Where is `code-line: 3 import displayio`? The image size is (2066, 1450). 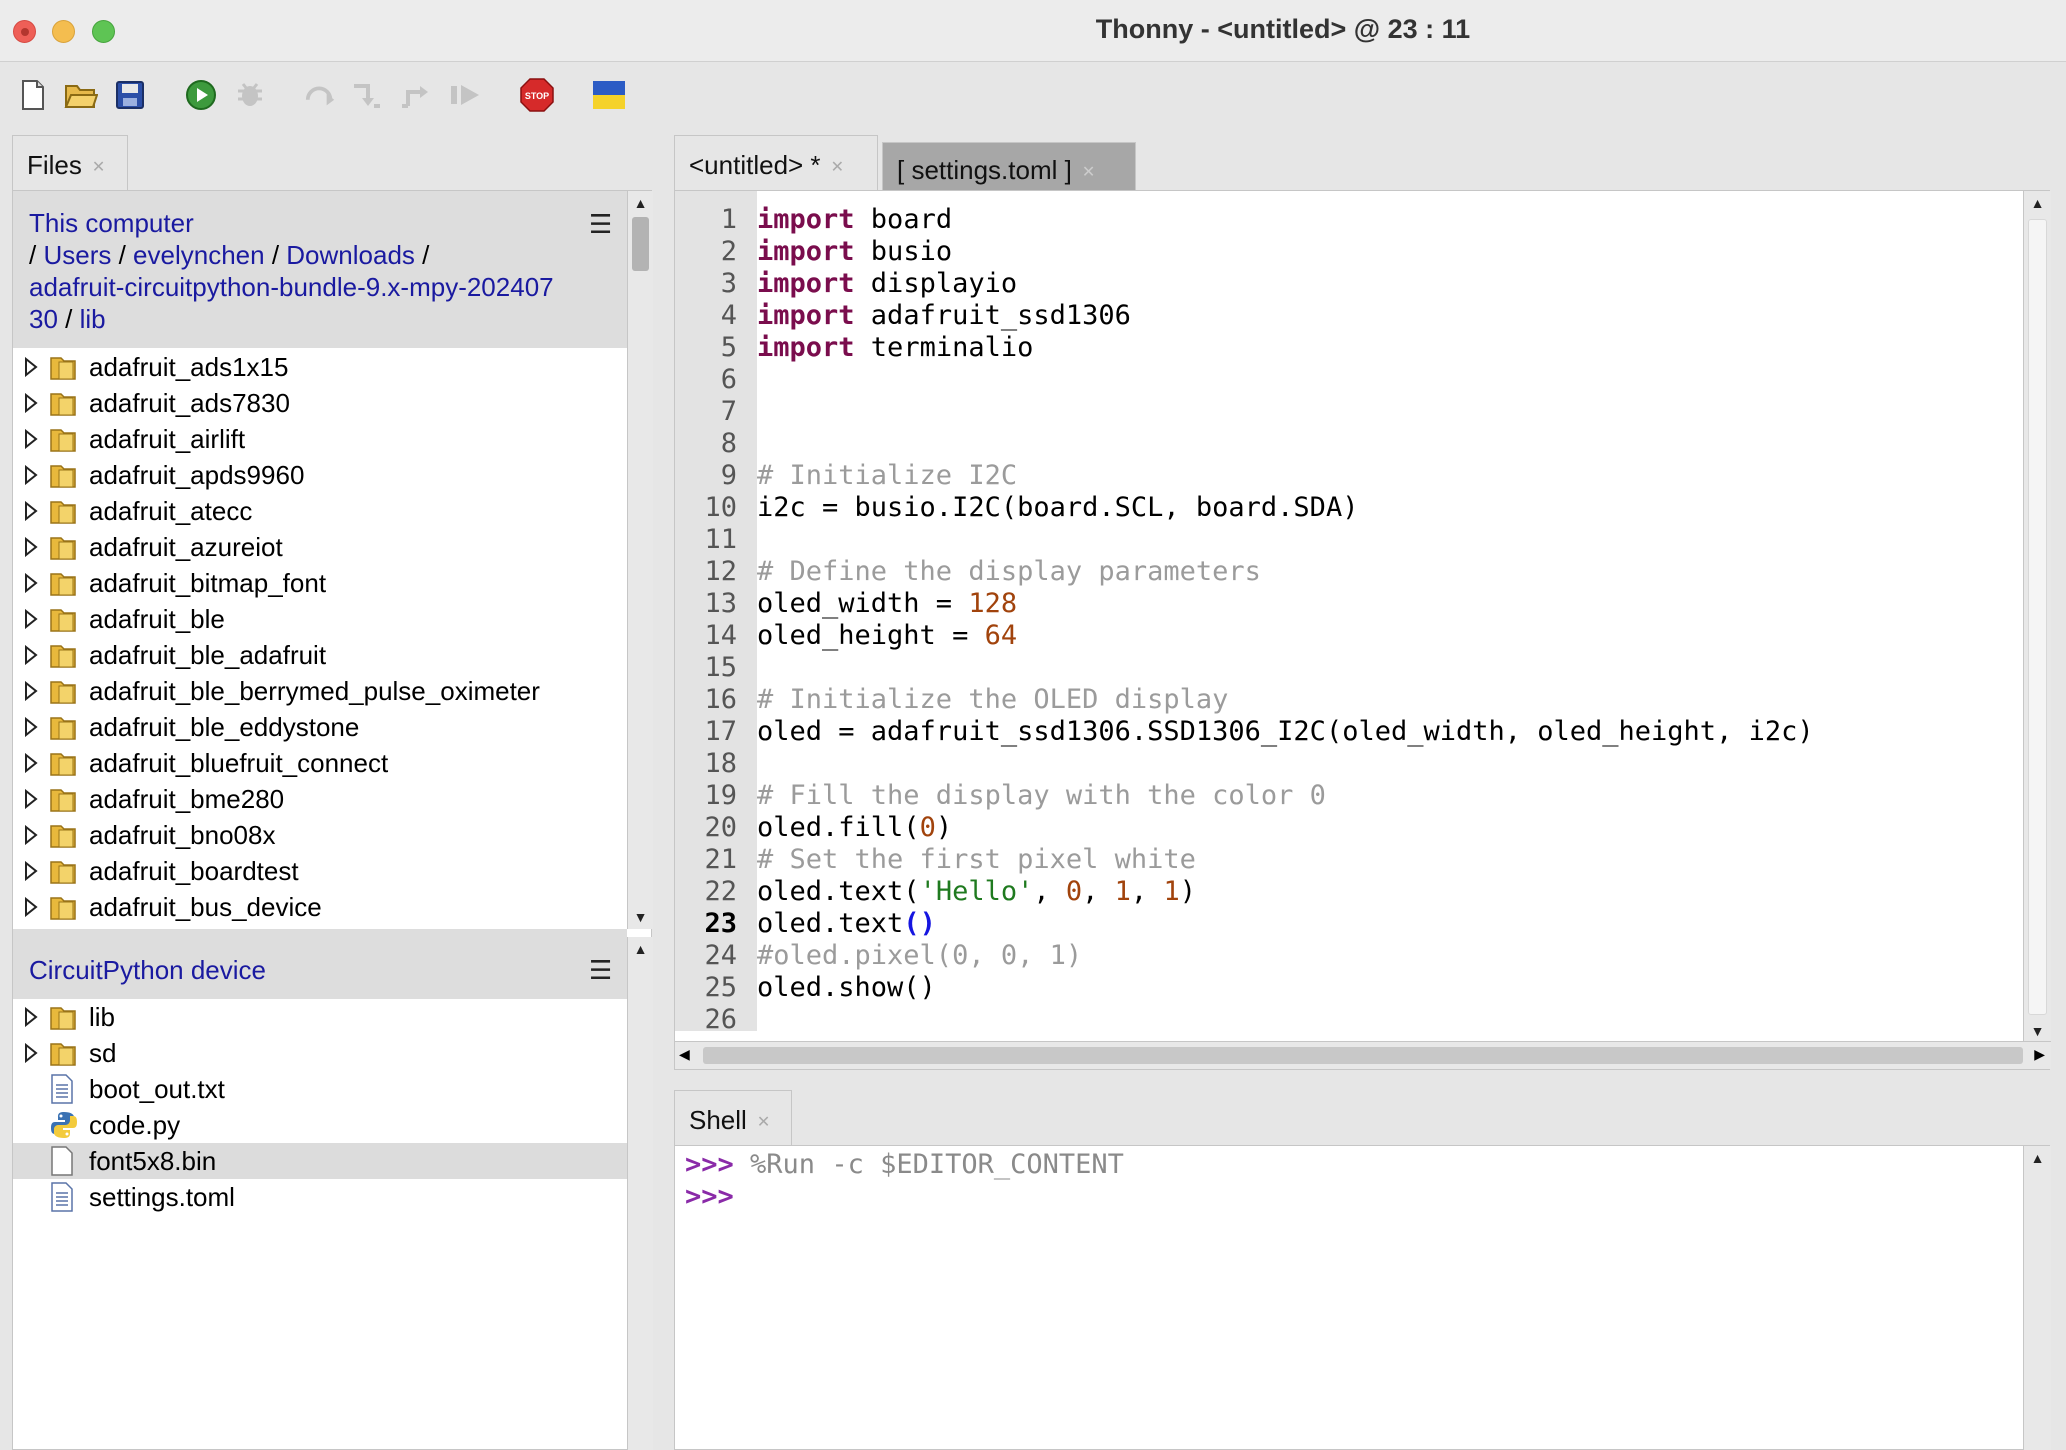 code-line: 3 import displayio is located at coordinates (1347, 284).